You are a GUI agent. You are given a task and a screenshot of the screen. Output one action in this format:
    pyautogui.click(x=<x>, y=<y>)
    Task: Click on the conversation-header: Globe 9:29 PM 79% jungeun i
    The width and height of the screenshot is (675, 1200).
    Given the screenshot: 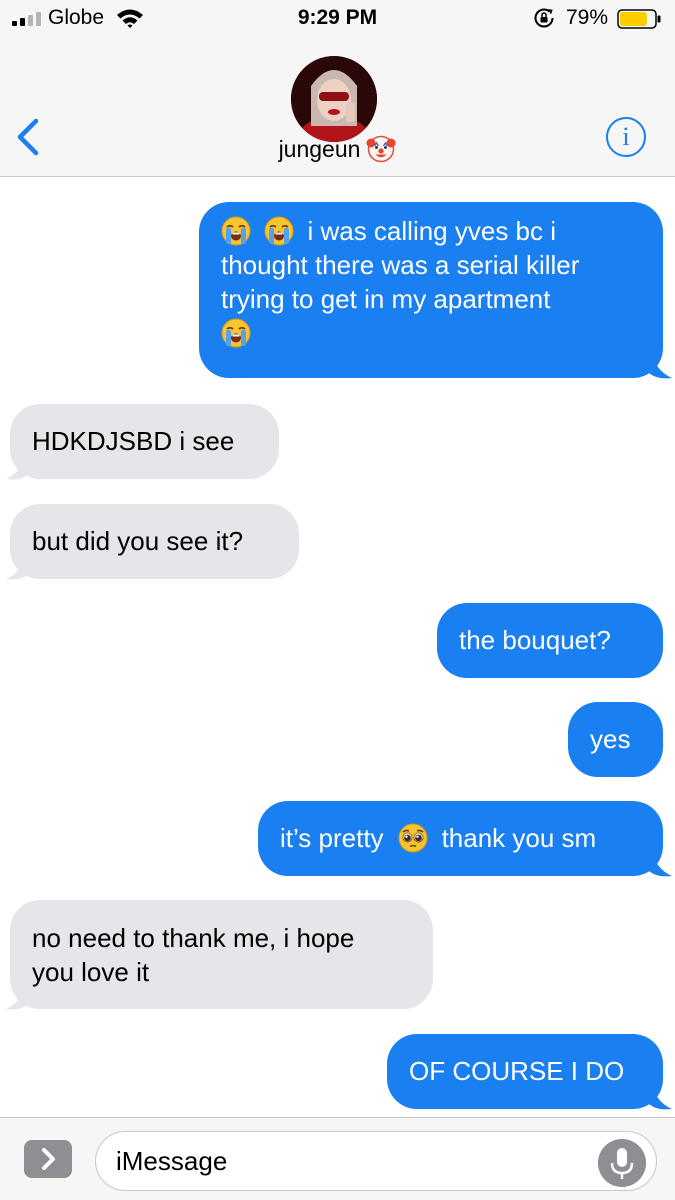 What is the action you would take?
    pyautogui.click(x=337, y=88)
    